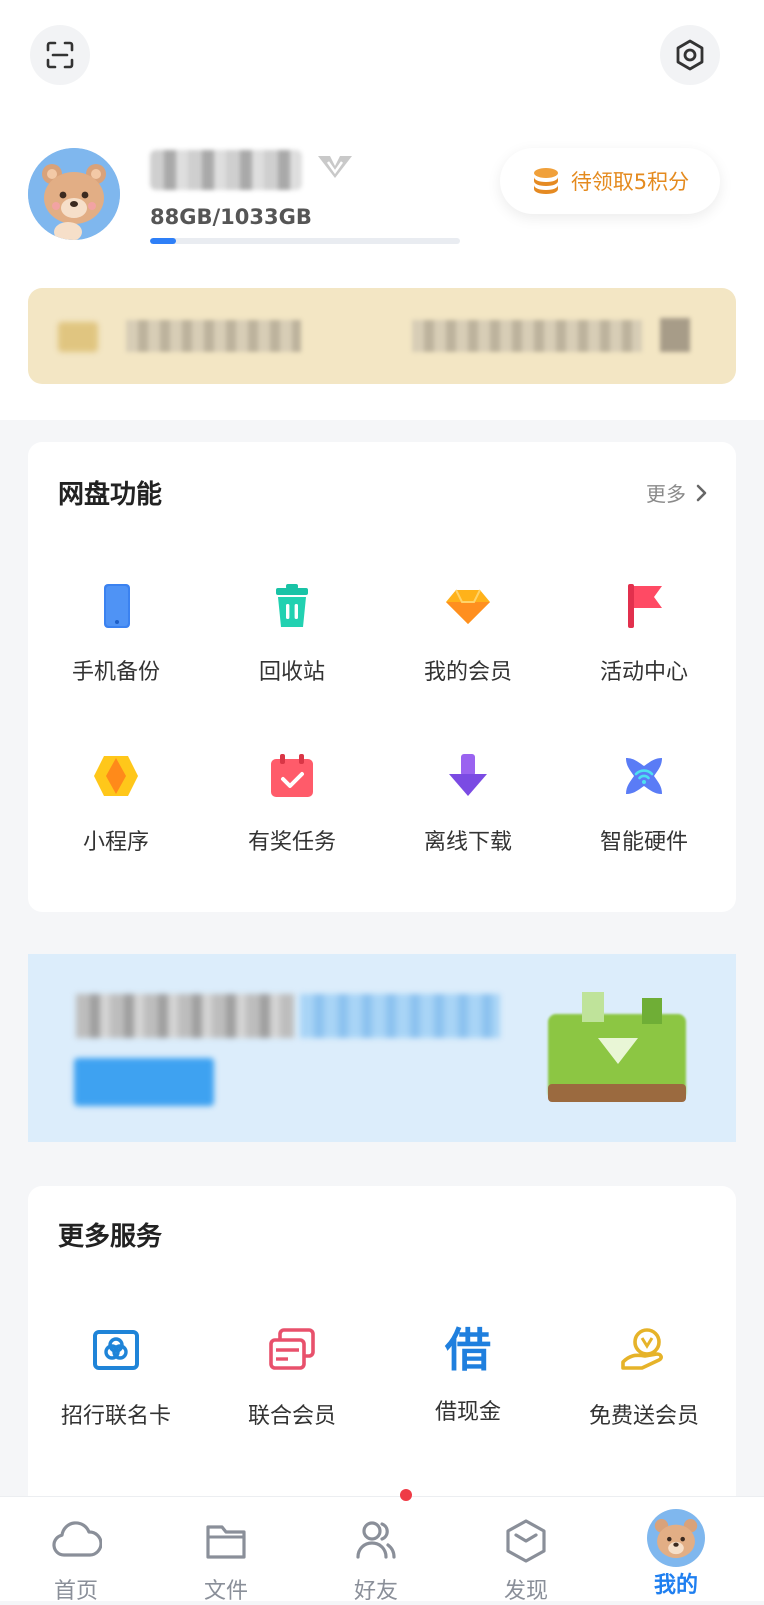  I want to click on feature-label: 回收站, so click(291, 672).